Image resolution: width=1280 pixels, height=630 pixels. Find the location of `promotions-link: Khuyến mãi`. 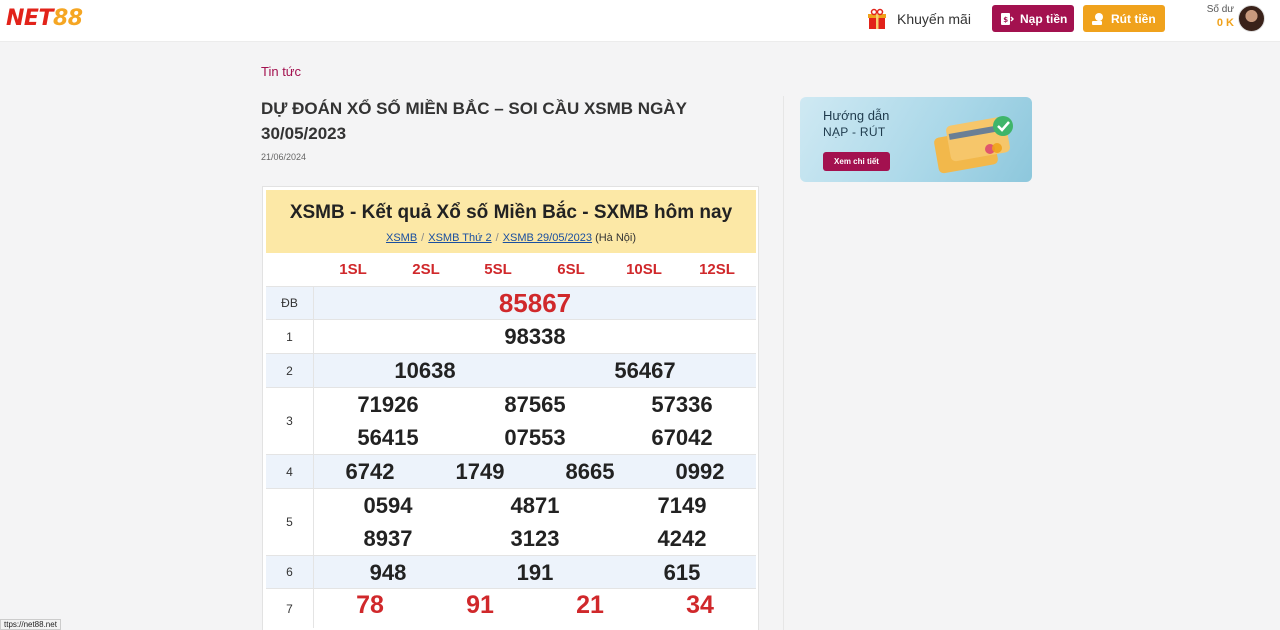

promotions-link: Khuyến mãi is located at coordinates (918, 19).